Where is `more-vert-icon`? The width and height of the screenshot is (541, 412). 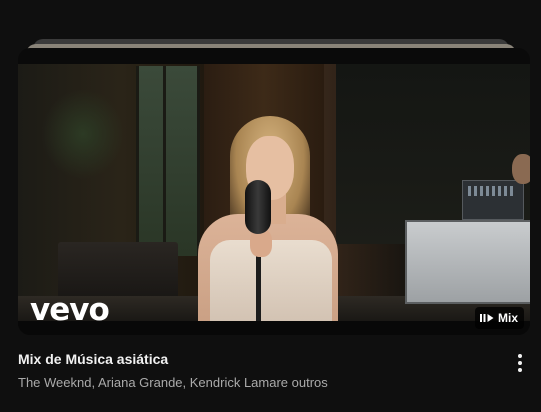 more-vert-icon is located at coordinates (520, 356).